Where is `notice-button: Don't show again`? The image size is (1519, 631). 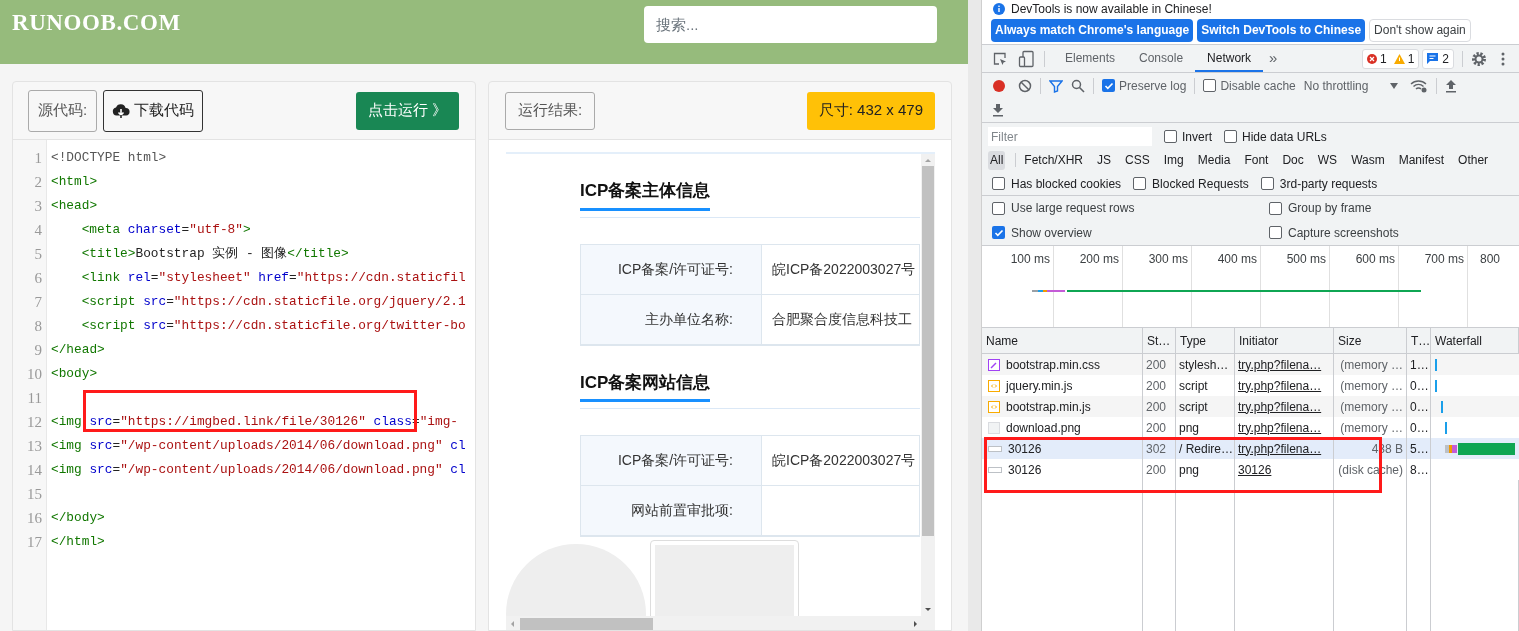 notice-button: Don't show again is located at coordinates (1420, 30).